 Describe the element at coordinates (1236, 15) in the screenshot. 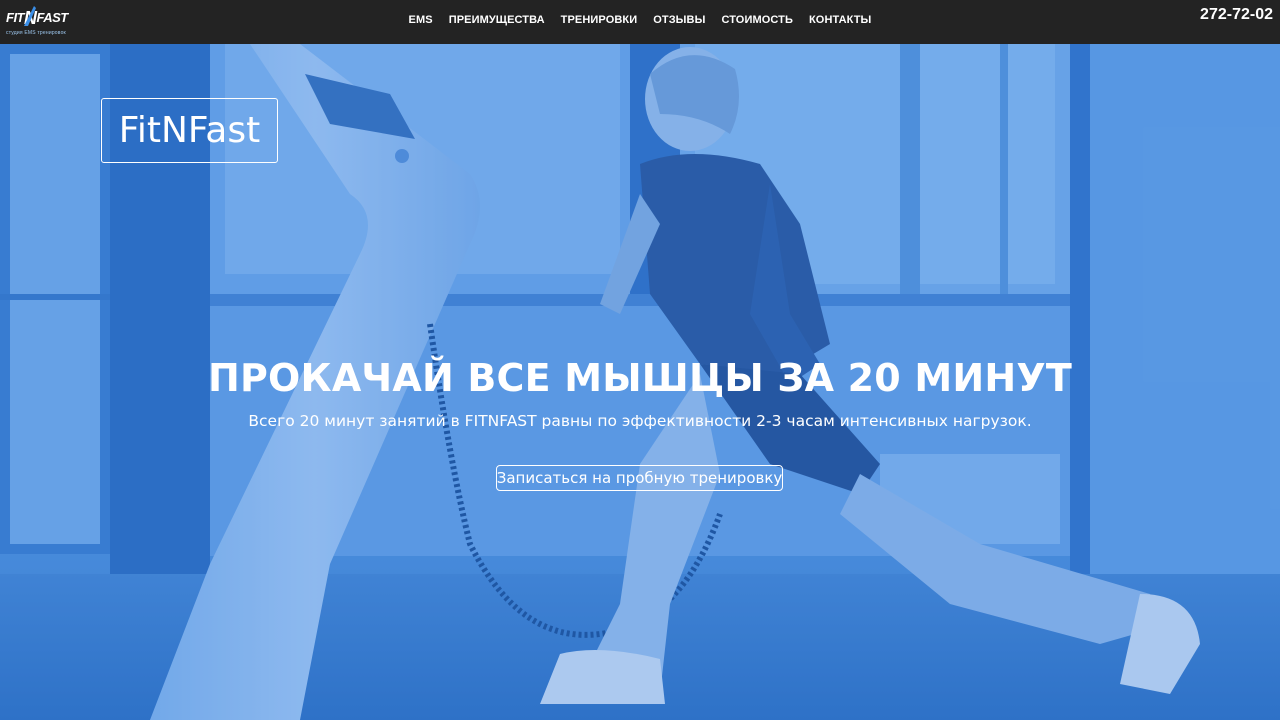

I see `phone-number-link: 272-72-02` at that location.